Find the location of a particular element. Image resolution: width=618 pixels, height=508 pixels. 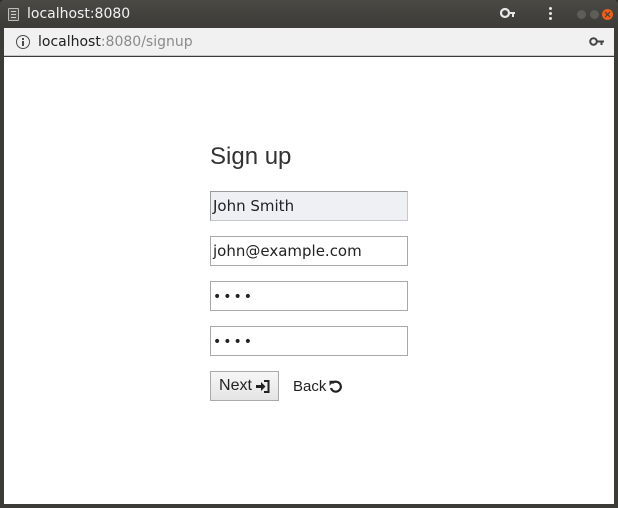

next-button: Next is located at coordinates (244, 386).